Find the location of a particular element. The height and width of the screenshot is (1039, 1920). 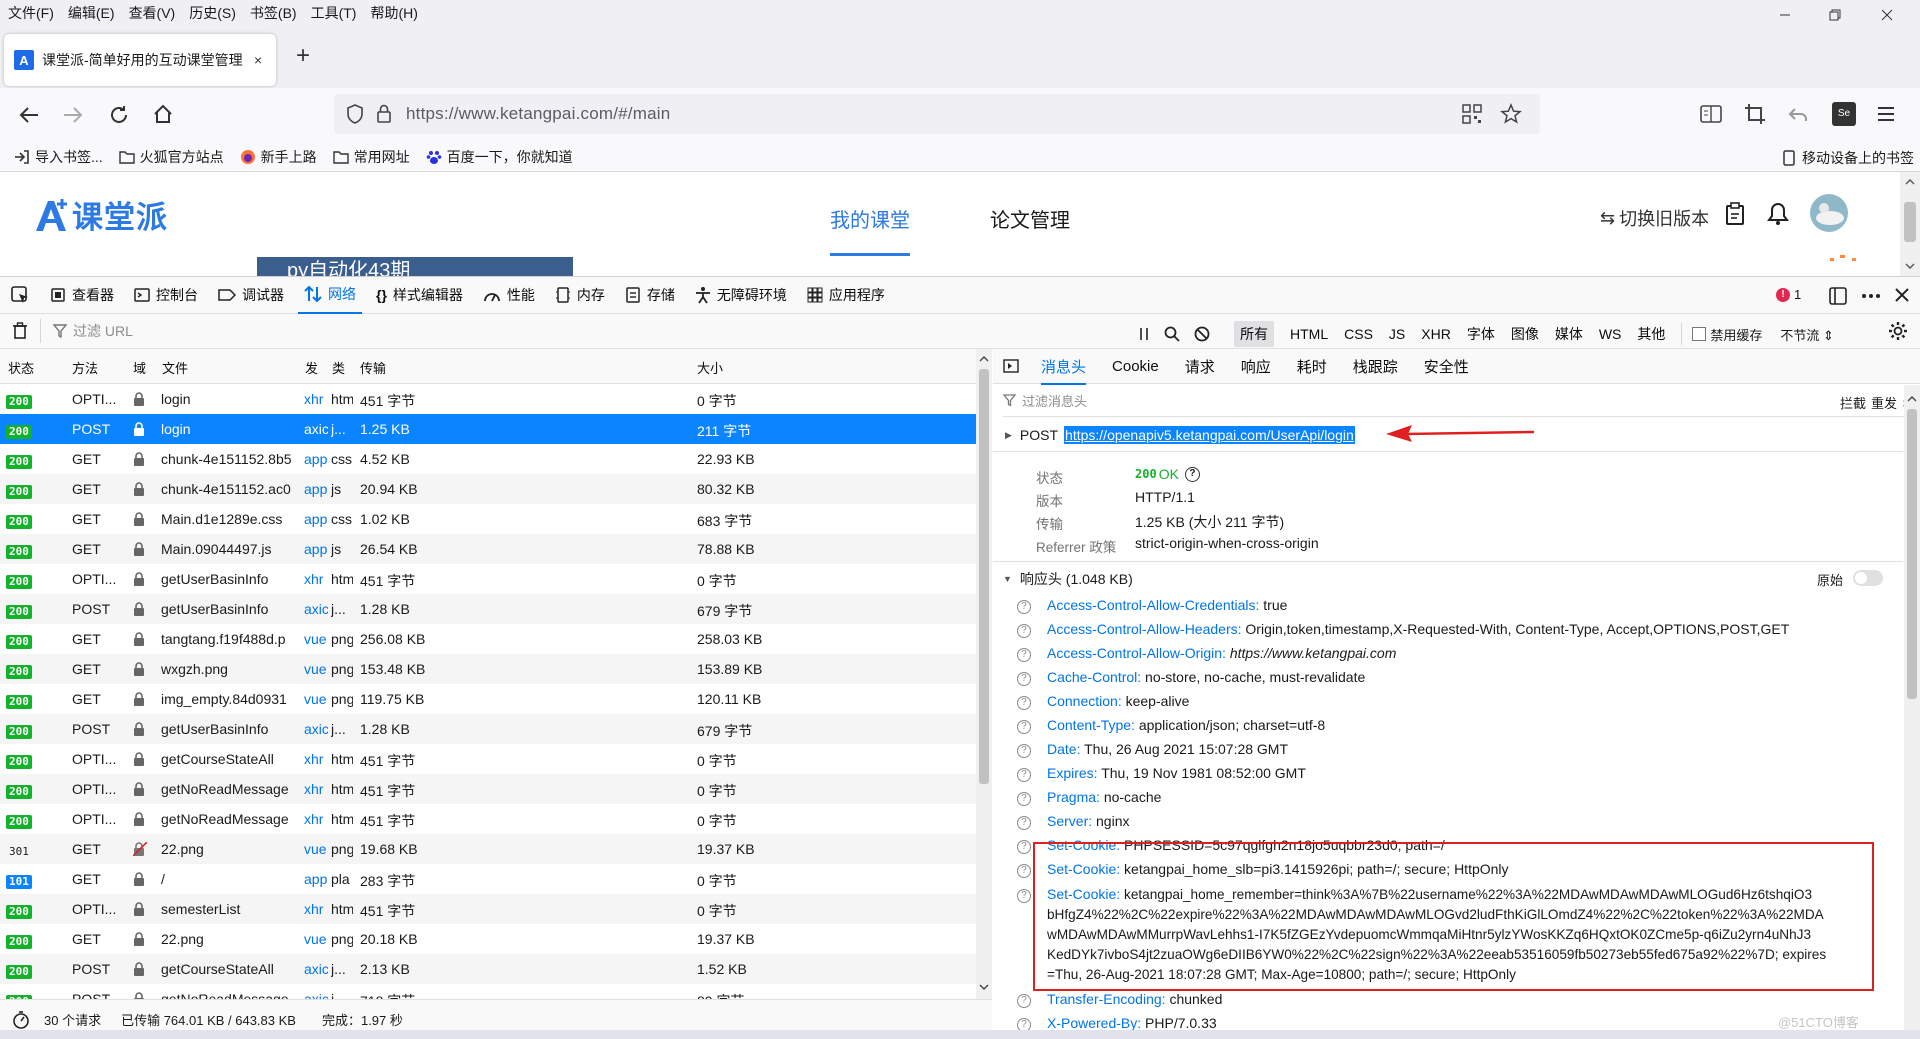

url-text: https://www.ketangpai.com/#/main is located at coordinates (538, 114).